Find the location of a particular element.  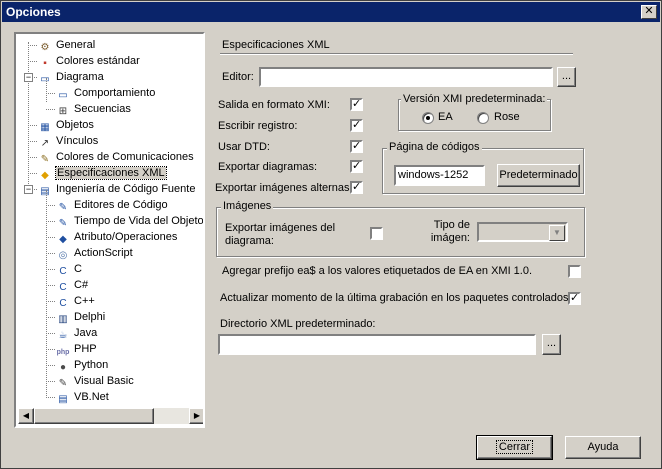

close-button: Cerrar is located at coordinates (514, 447).